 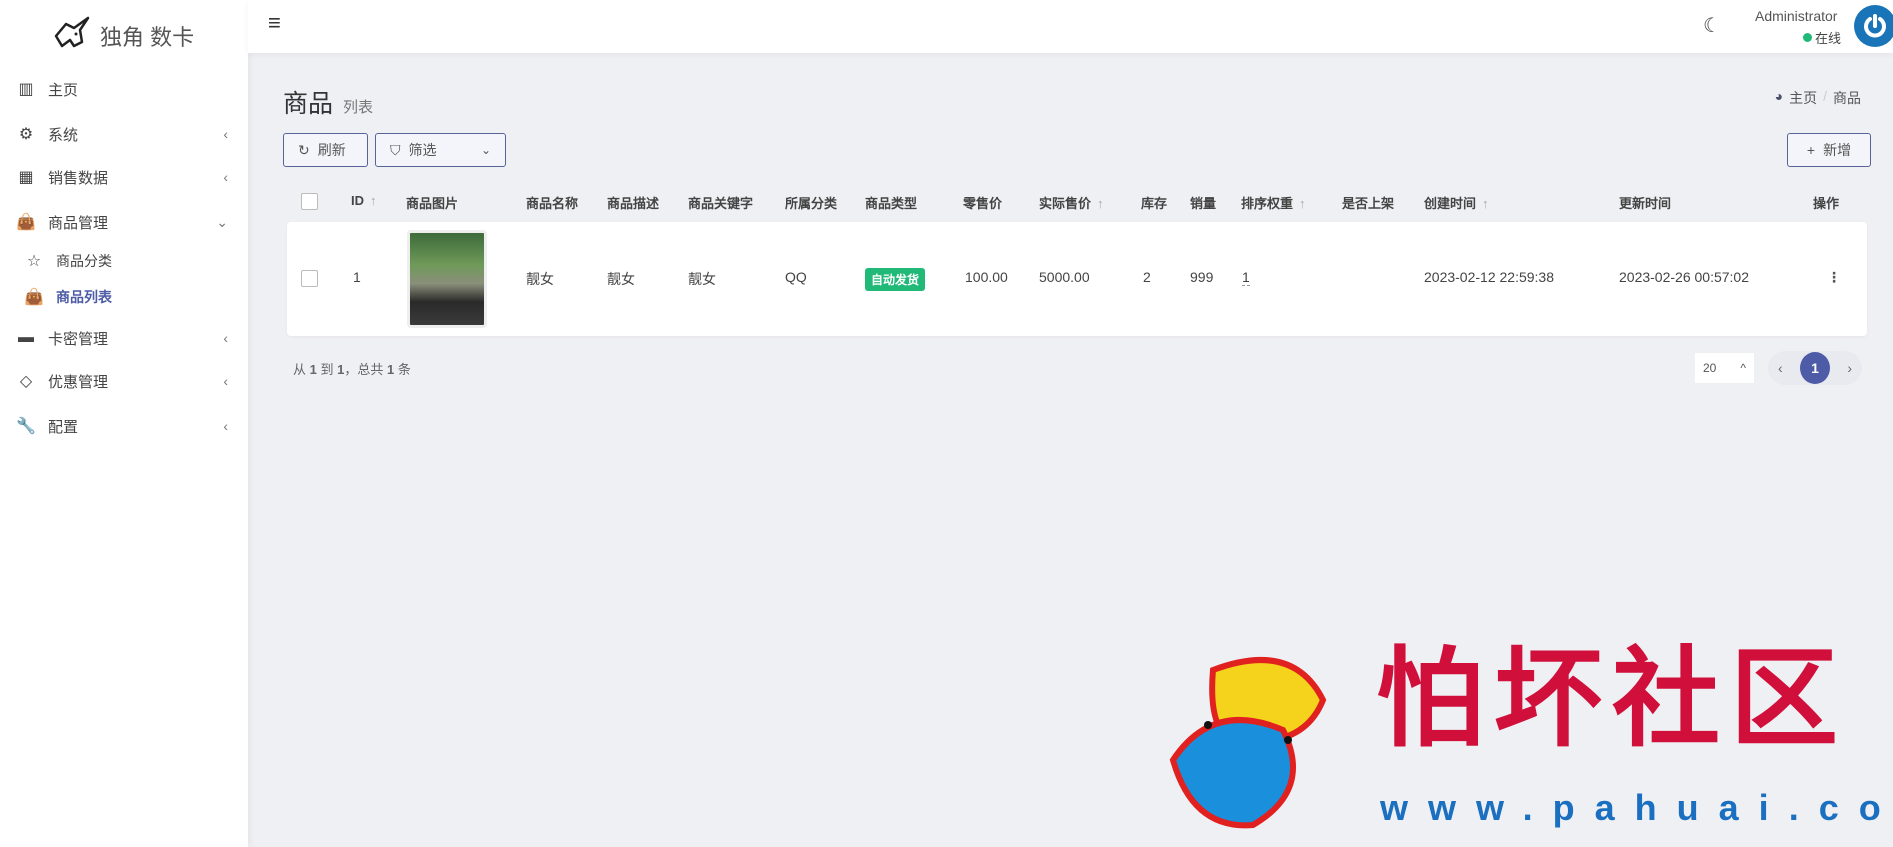 What do you see at coordinates (124, 177) in the screenshot?
I see `sidebar-item-sales-data: ▦ 销售数据 ‹` at bounding box center [124, 177].